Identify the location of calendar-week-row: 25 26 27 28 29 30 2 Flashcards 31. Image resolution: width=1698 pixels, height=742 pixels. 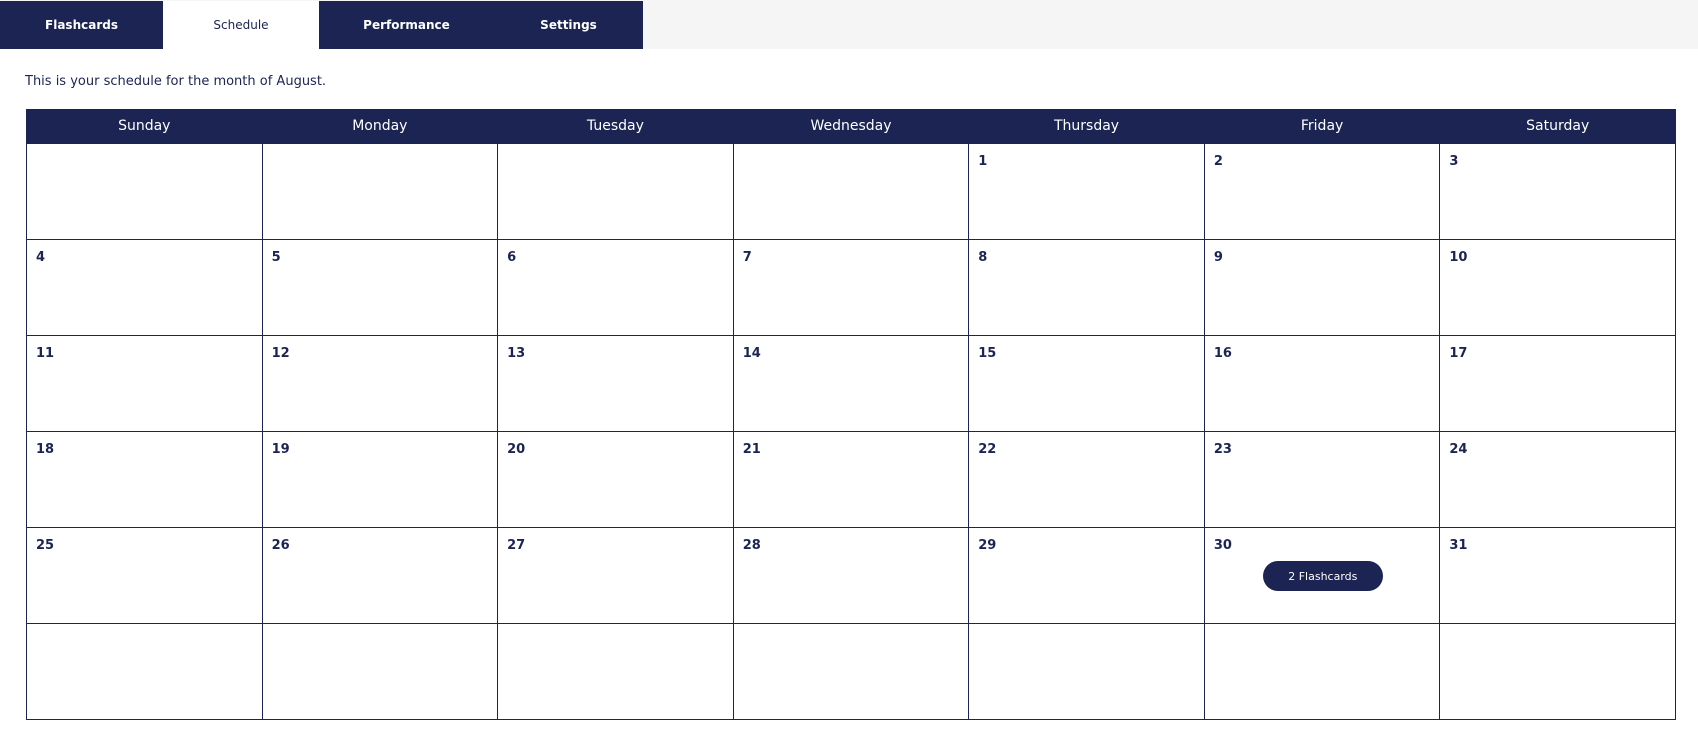
(851, 575).